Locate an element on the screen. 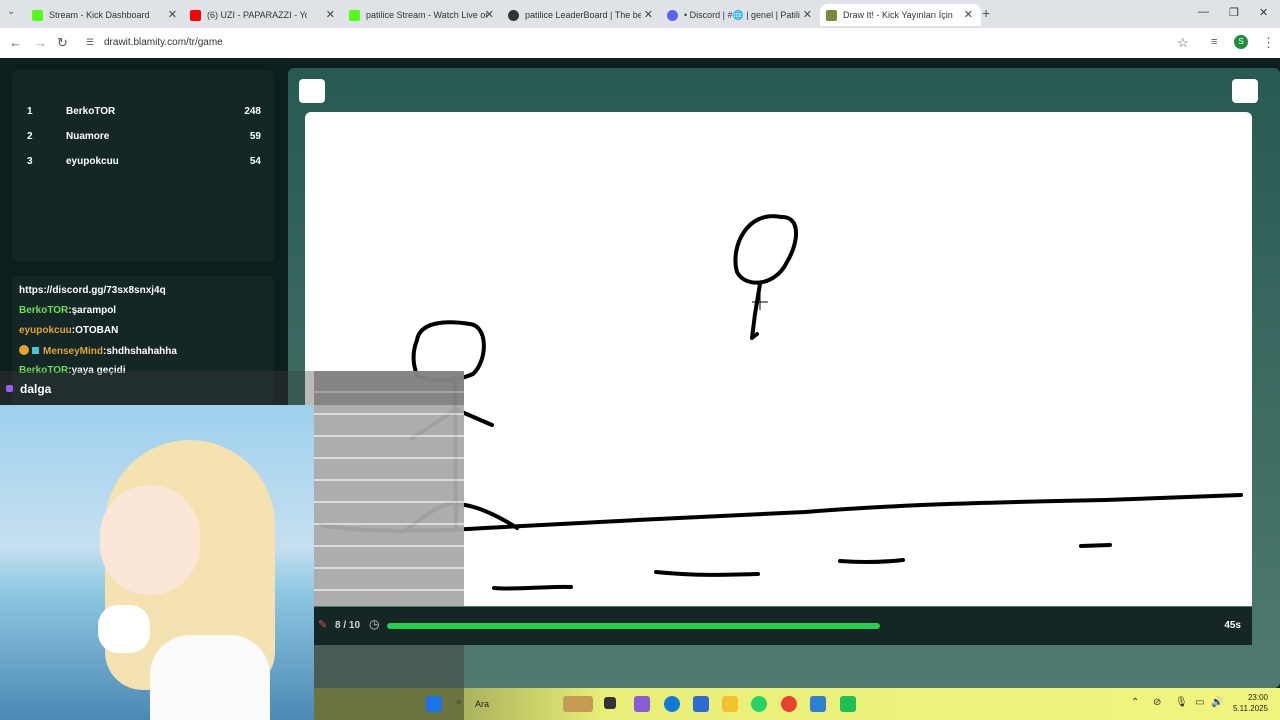 This screenshot has width=1280, height=720. tab-patilice-stream: patilice Stream - Watch Live on ✕ is located at coordinates (421, 15).